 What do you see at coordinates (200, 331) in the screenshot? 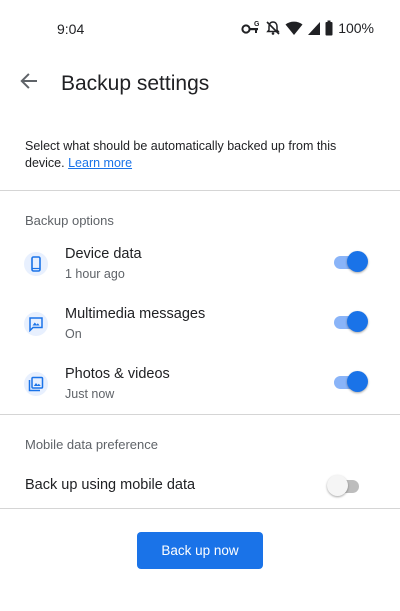
I see `backup-option-multimedia-messages: Multimedia messages On` at bounding box center [200, 331].